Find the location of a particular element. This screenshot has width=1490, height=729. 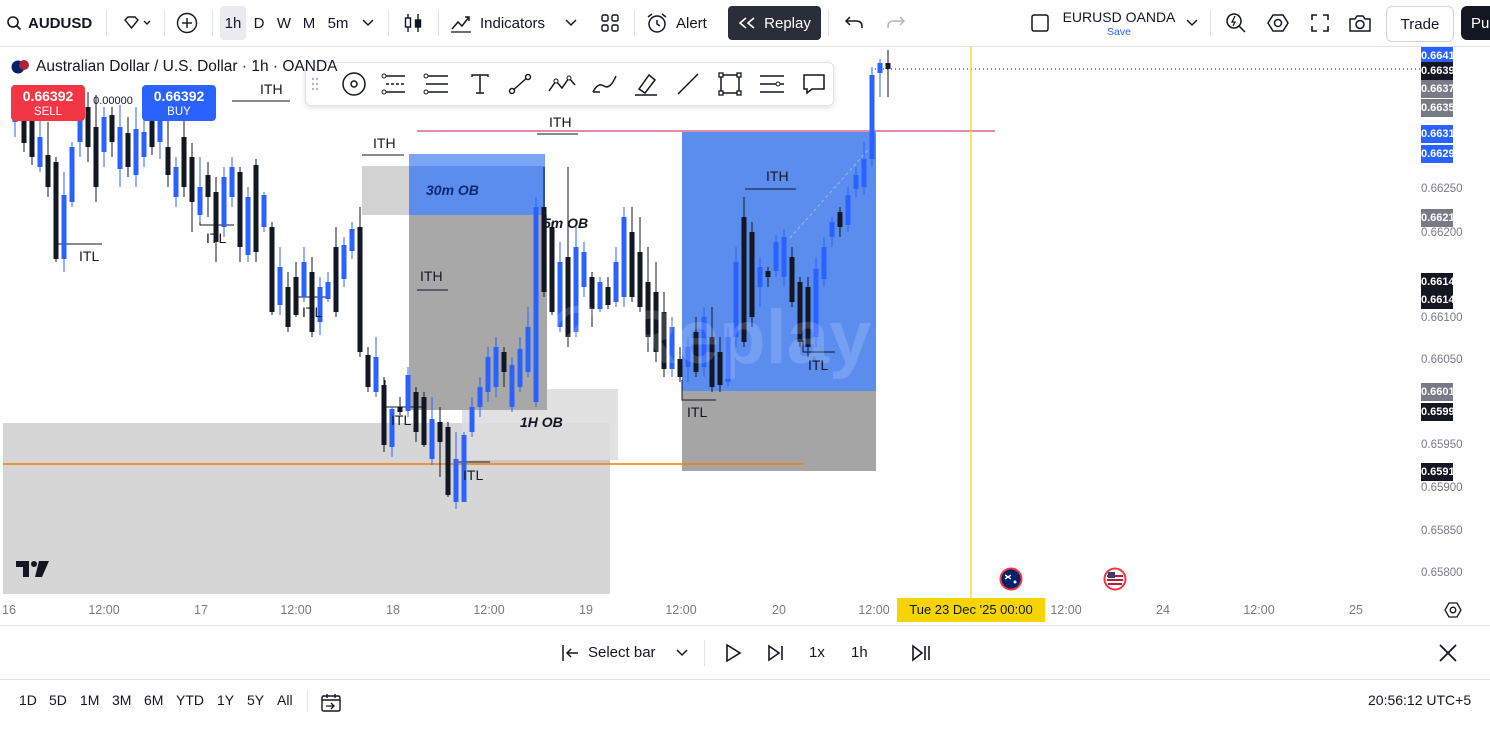

rectangle-tool-icon is located at coordinates (730, 84).